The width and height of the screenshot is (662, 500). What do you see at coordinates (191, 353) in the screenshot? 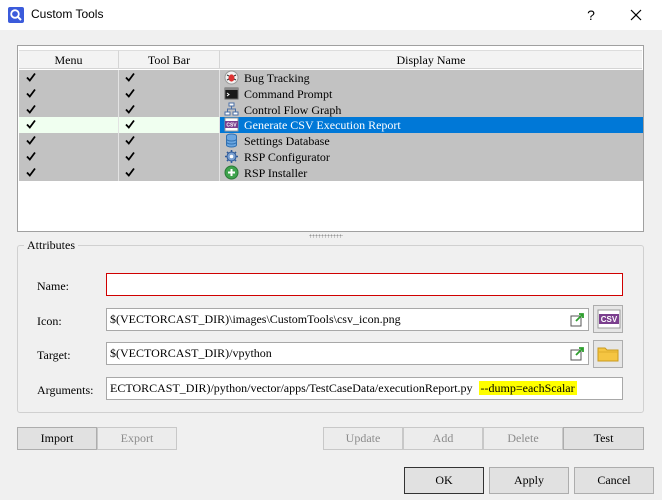
I see `target-value: $(VECTORCAST_DIR)/vpython` at bounding box center [191, 353].